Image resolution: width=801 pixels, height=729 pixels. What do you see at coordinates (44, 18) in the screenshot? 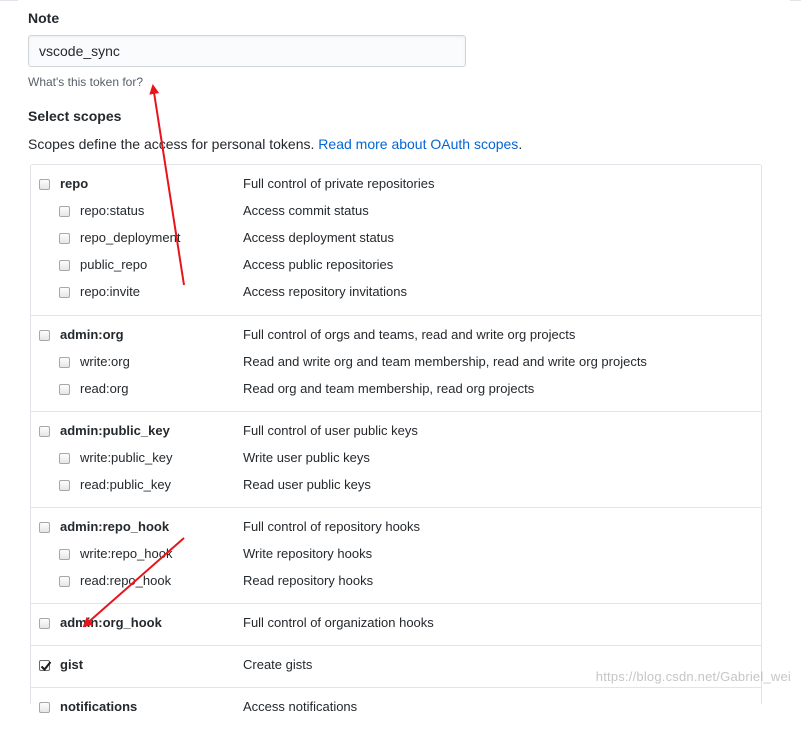
I see `note-label: Note` at bounding box center [44, 18].